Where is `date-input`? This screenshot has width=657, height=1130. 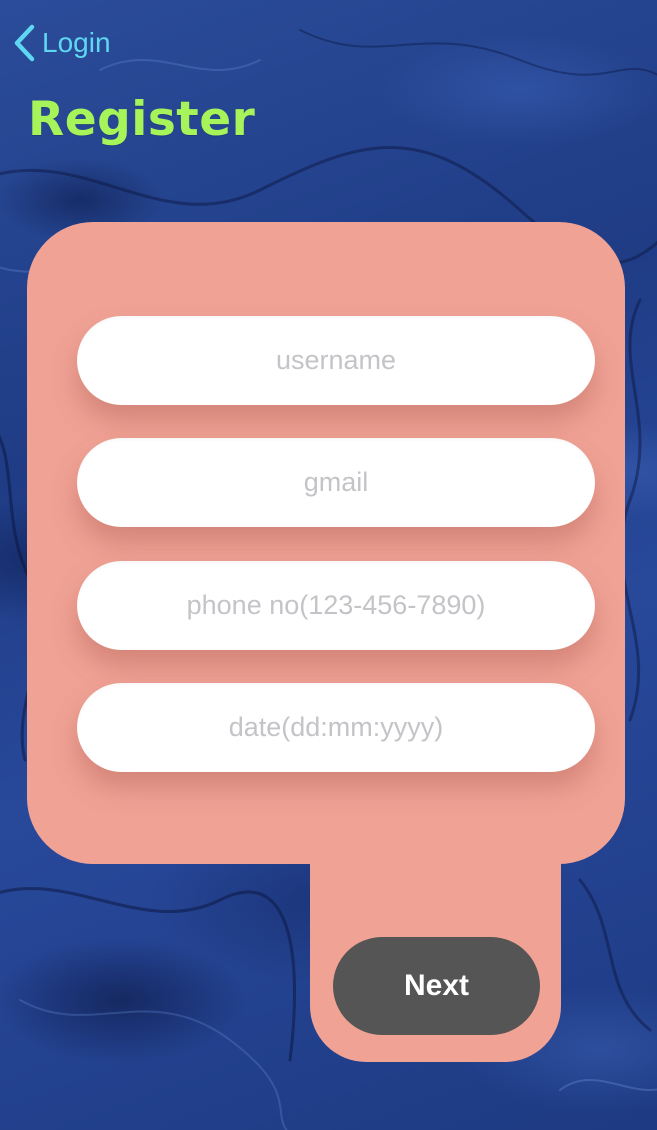
date-input is located at coordinates (336, 727).